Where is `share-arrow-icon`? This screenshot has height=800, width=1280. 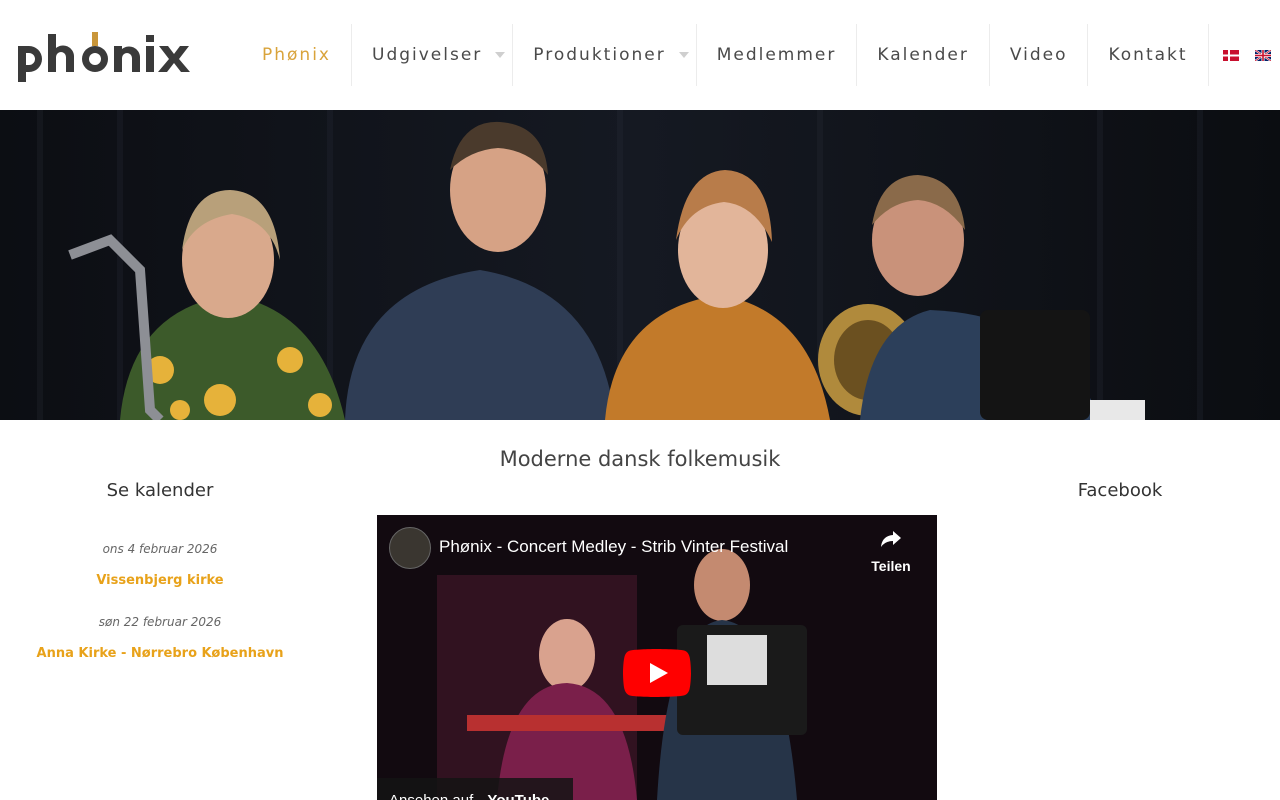
share-arrow-icon is located at coordinates (891, 539).